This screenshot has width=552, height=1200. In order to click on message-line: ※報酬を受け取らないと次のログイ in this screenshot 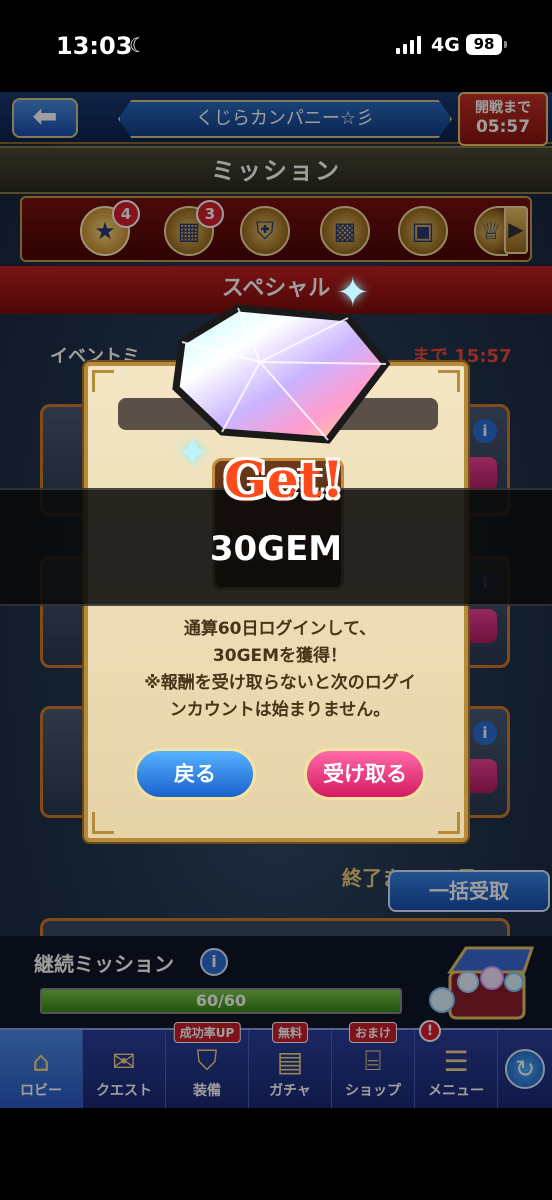, I will do `click(280, 683)`.